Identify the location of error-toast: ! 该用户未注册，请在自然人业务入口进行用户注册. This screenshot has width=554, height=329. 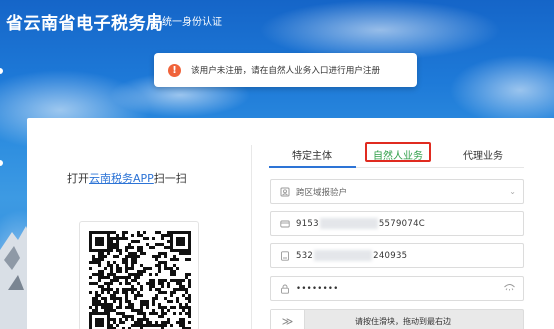
(285, 70).